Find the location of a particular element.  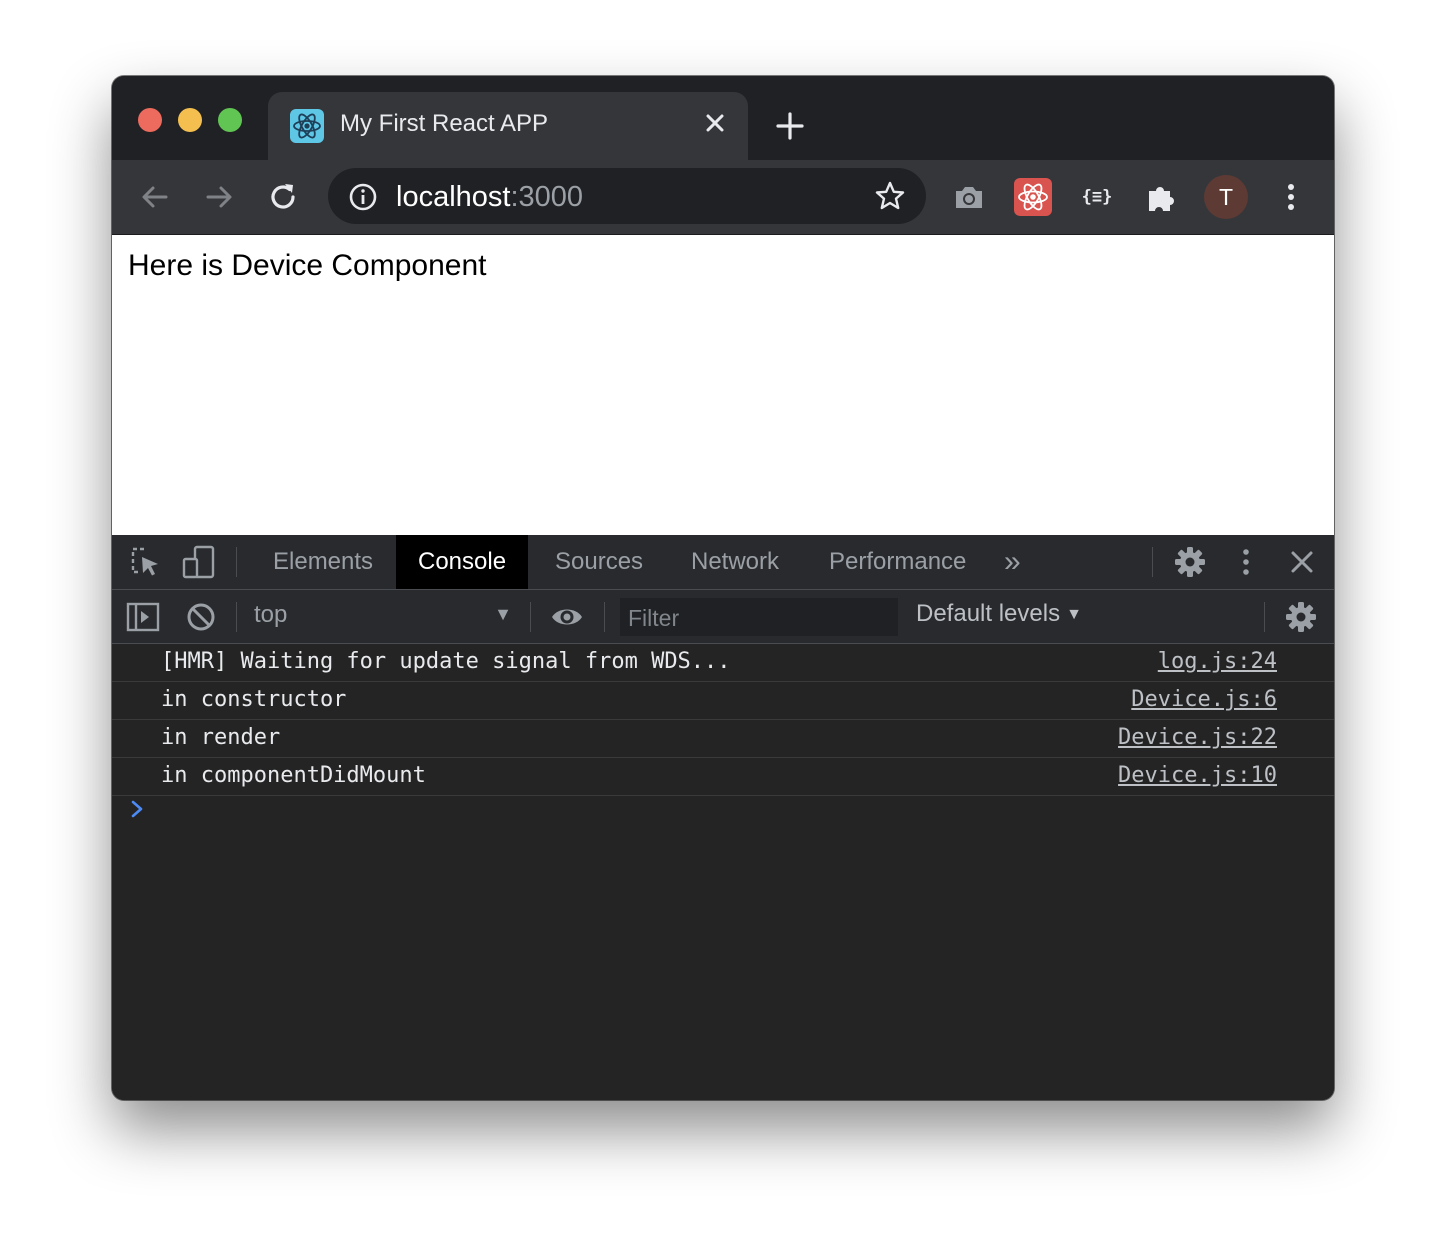

show-sidebar-icon is located at coordinates (143, 617).